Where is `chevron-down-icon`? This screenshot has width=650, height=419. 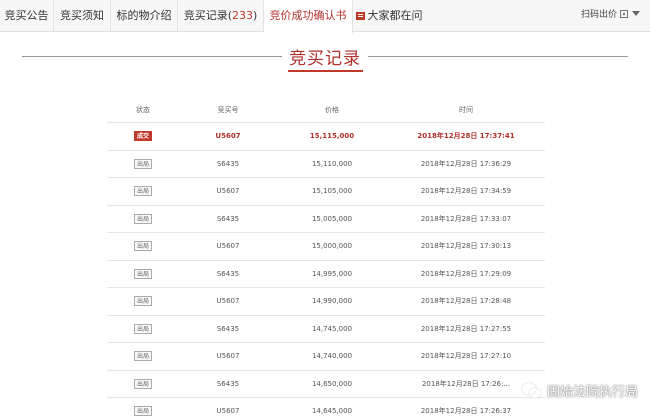 chevron-down-icon is located at coordinates (636, 13).